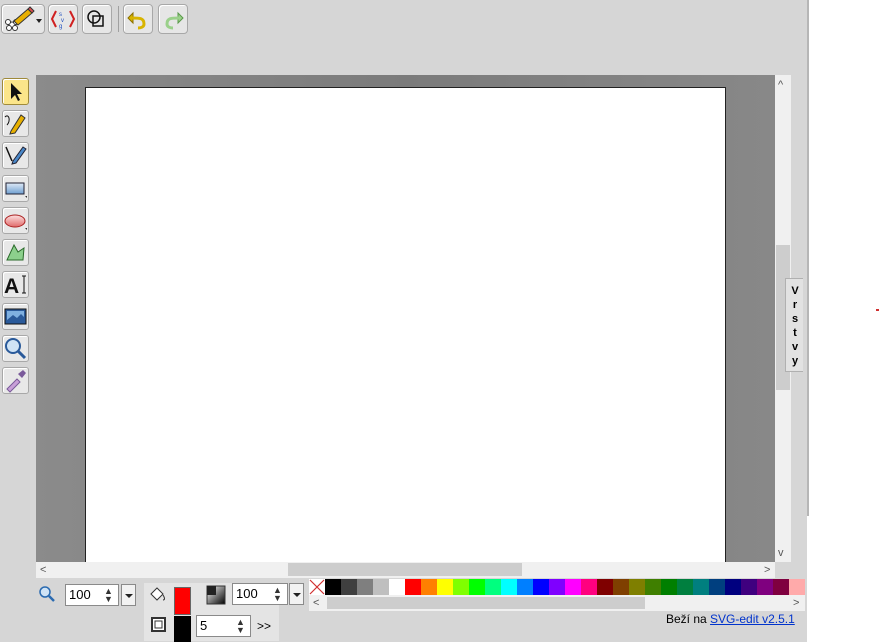 This screenshot has width=879, height=642. I want to click on rectangle-tool, so click(15, 188).